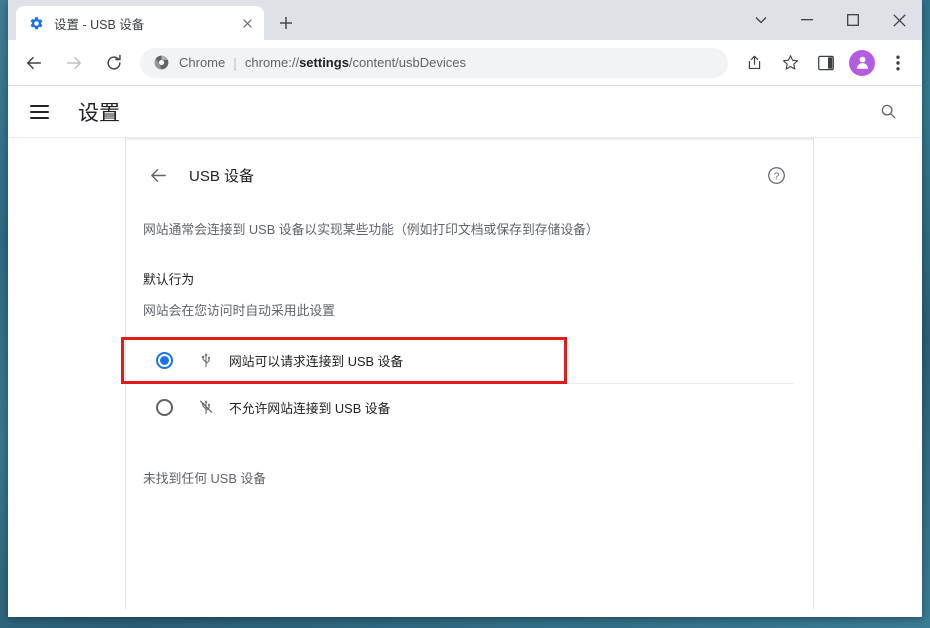  Describe the element at coordinates (74, 63) in the screenshot. I see `forward-button` at that location.